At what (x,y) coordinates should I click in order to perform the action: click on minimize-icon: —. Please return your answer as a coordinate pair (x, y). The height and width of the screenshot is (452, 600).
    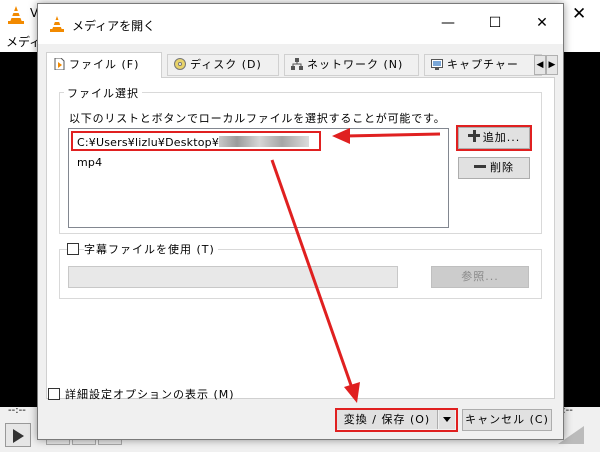
    Looking at the image, I should click on (448, 23).